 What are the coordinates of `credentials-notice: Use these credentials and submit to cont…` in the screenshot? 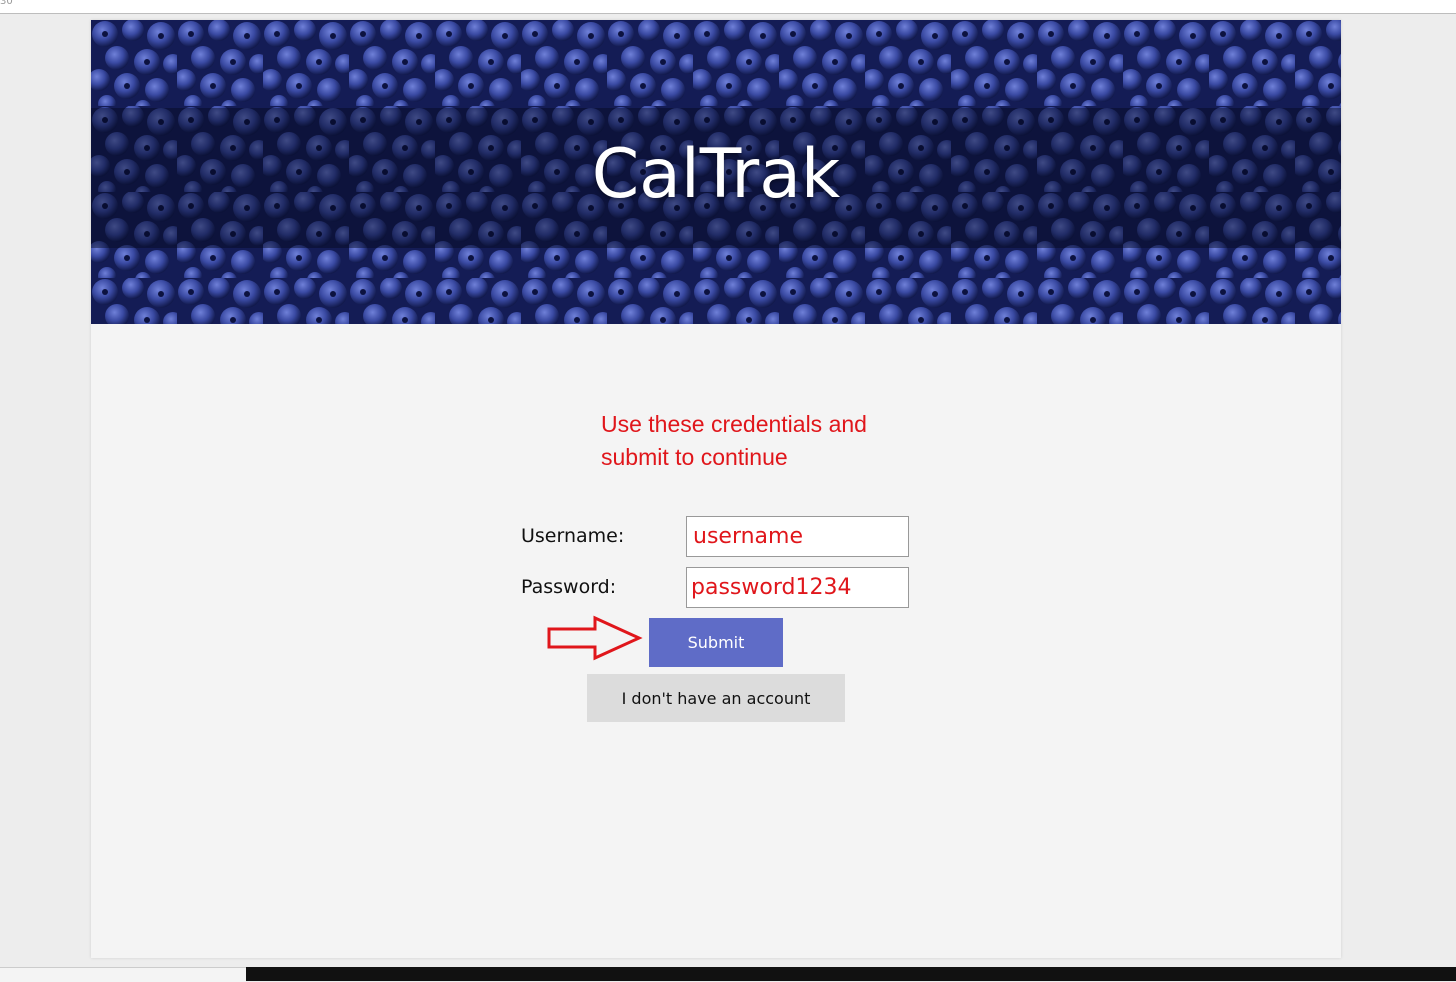 It's located at (751, 441).